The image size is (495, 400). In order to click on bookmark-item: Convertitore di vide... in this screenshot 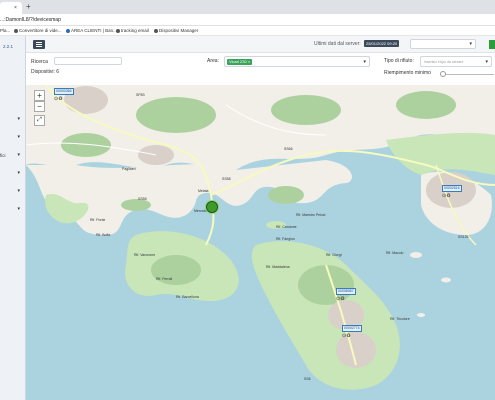, I will do `click(38, 30)`.